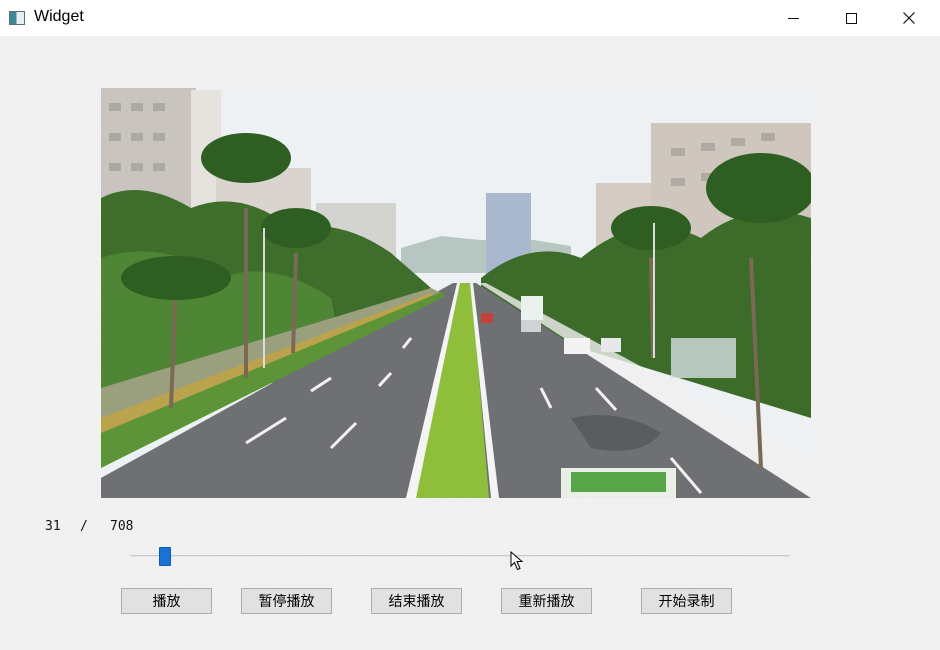  I want to click on close-button, so click(909, 18).